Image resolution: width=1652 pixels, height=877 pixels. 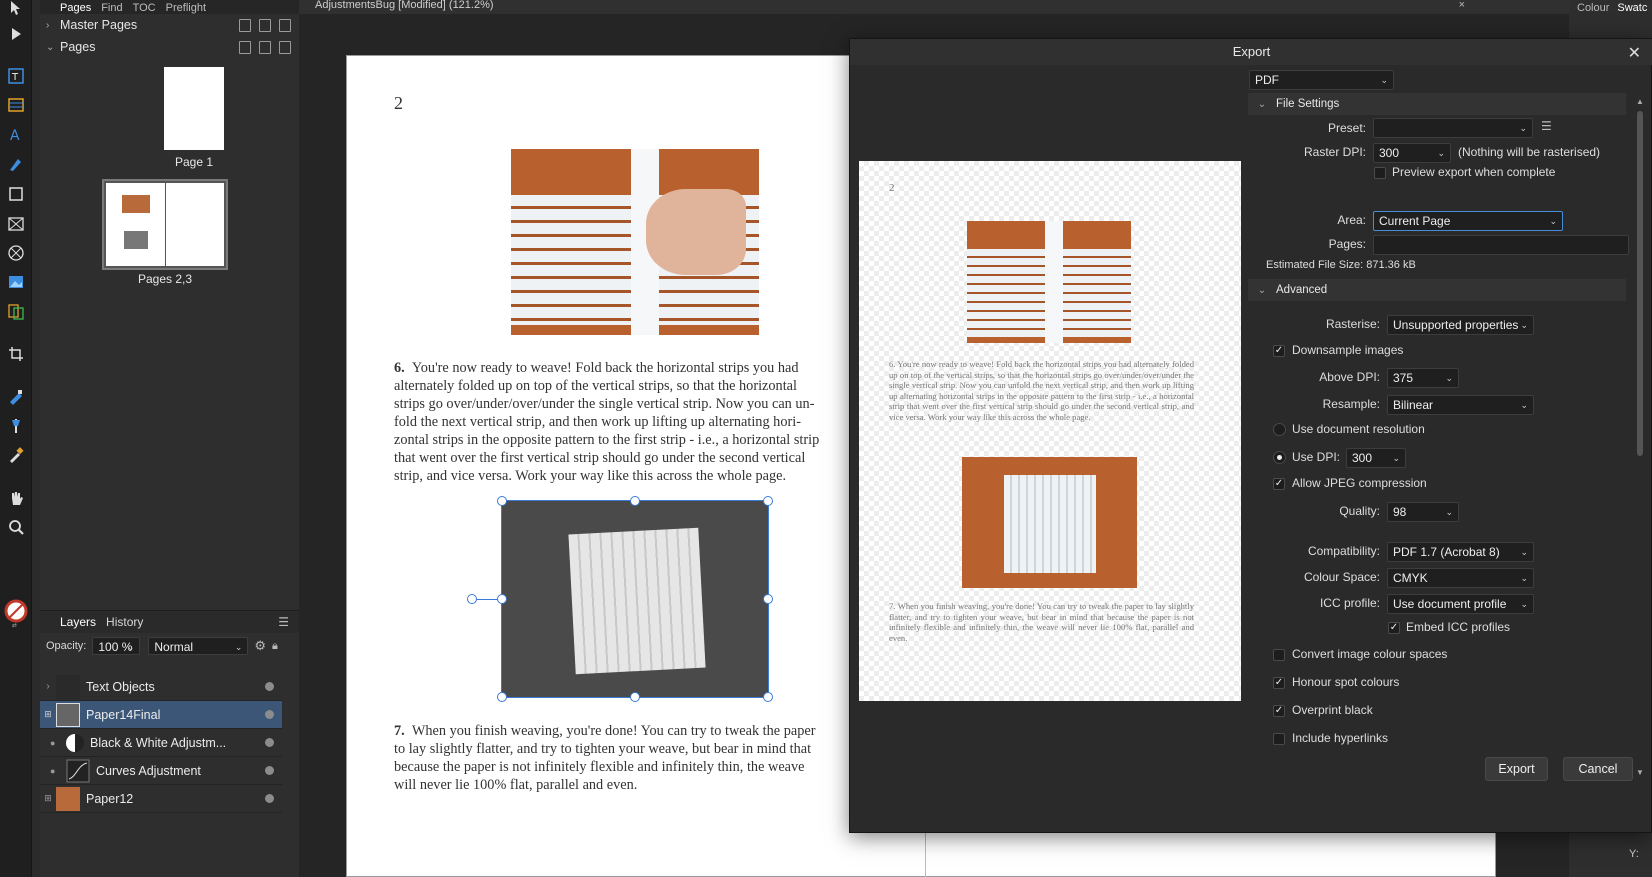 What do you see at coordinates (1453, 128) in the screenshot?
I see `preset-select: ⌄` at bounding box center [1453, 128].